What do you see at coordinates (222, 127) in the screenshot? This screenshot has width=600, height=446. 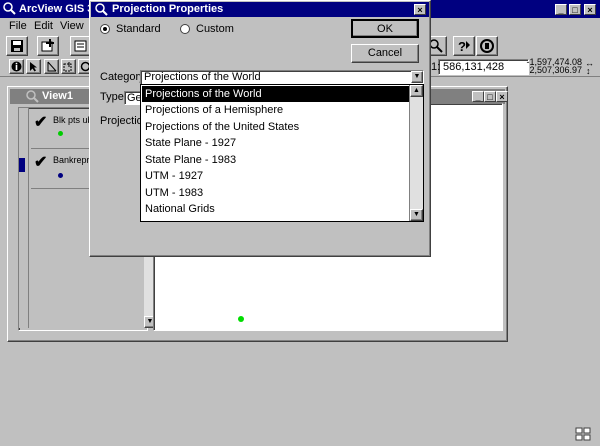 I see `dropdown-item: Projections of the United States` at bounding box center [222, 127].